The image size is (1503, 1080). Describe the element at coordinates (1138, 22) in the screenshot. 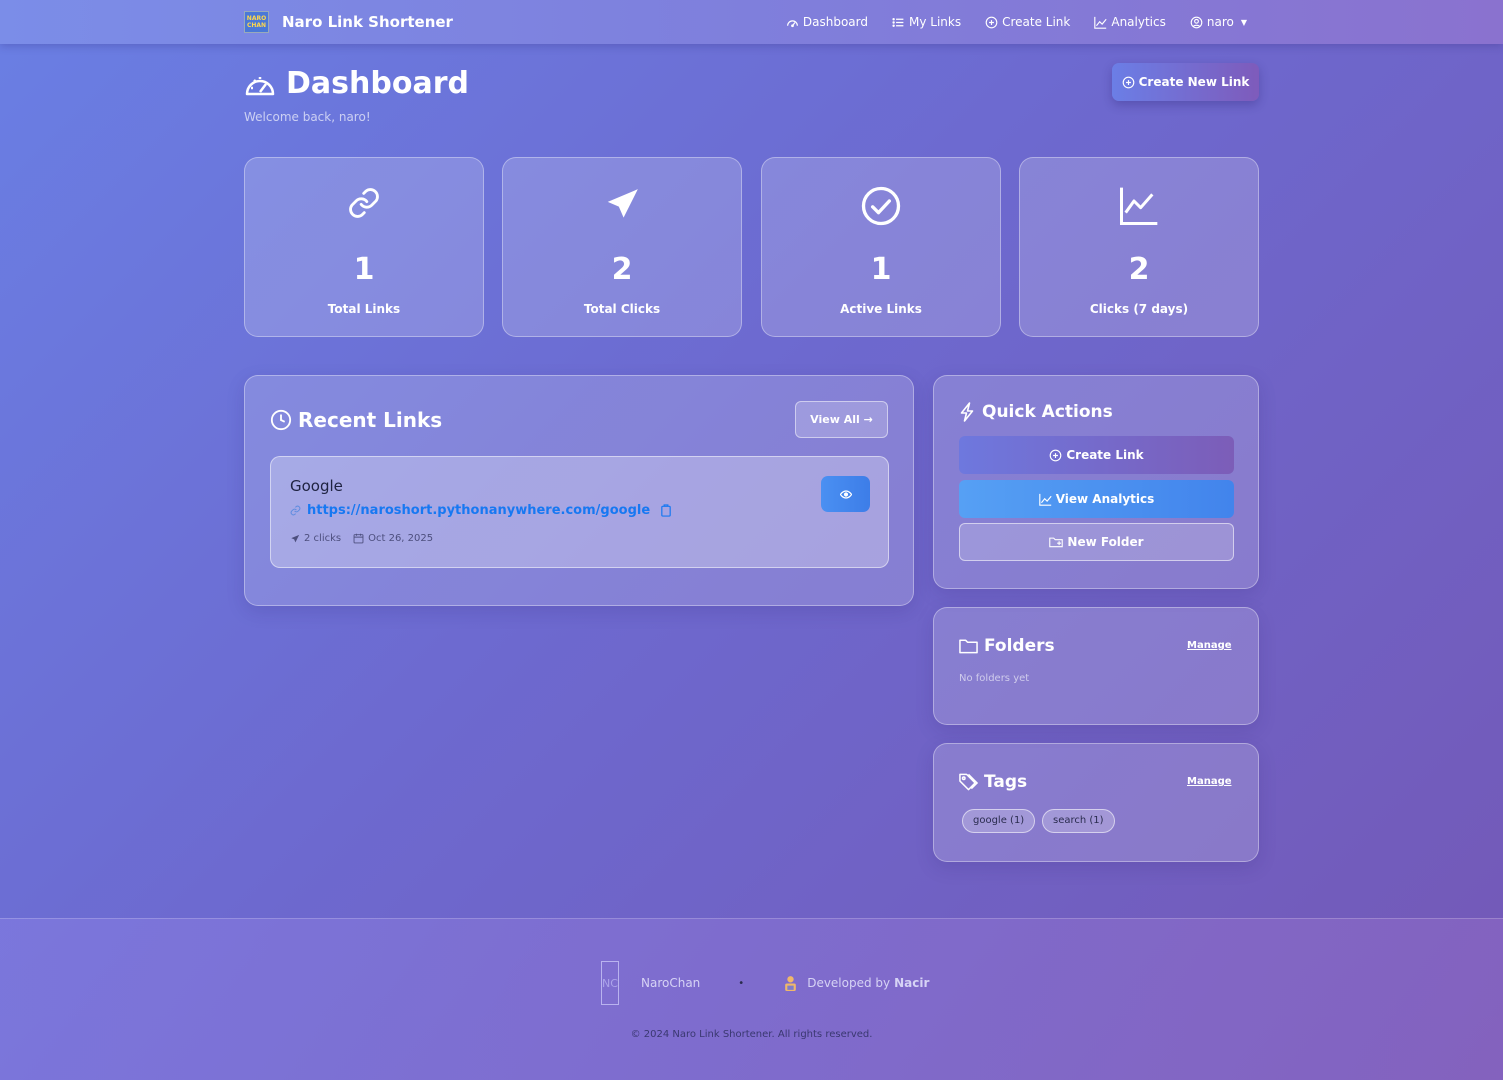

I see `nav-analytics-label: Analytics` at that location.